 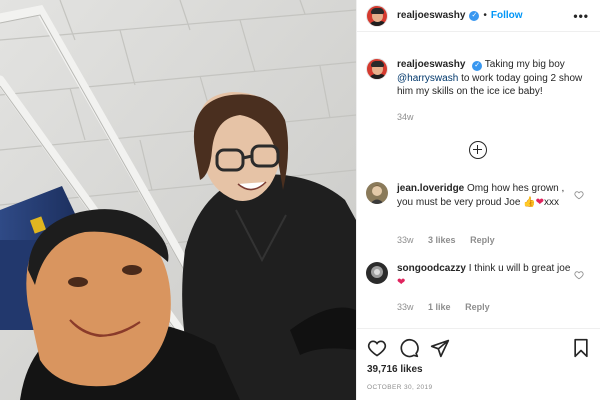 I want to click on comment-suffix: xxx, so click(x=552, y=202).